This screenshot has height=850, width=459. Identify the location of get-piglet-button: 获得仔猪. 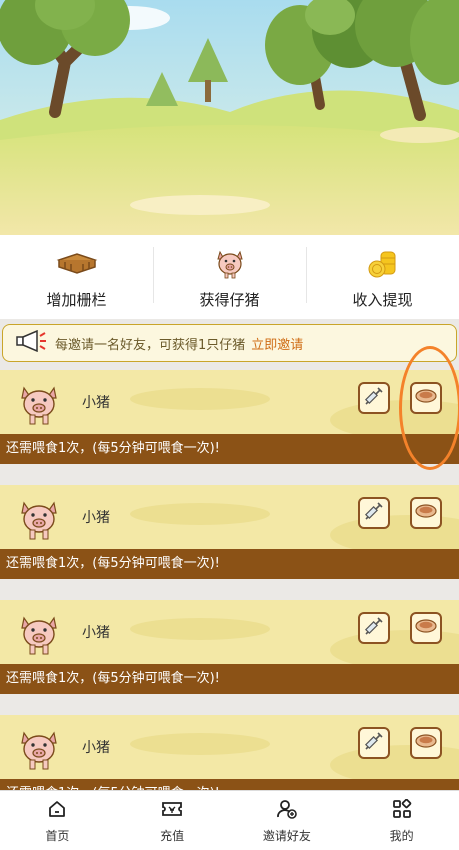
(229, 277).